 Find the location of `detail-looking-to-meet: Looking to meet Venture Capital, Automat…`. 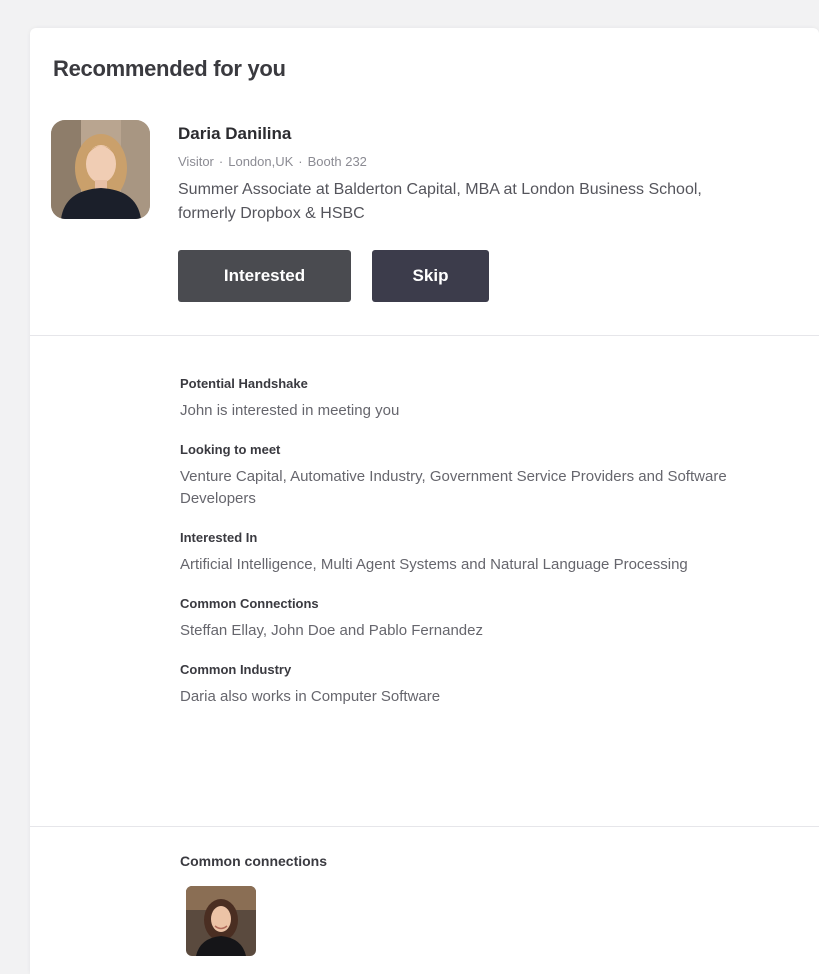

detail-looking-to-meet: Looking to meet Venture Capital, Automat… is located at coordinates (490, 476).